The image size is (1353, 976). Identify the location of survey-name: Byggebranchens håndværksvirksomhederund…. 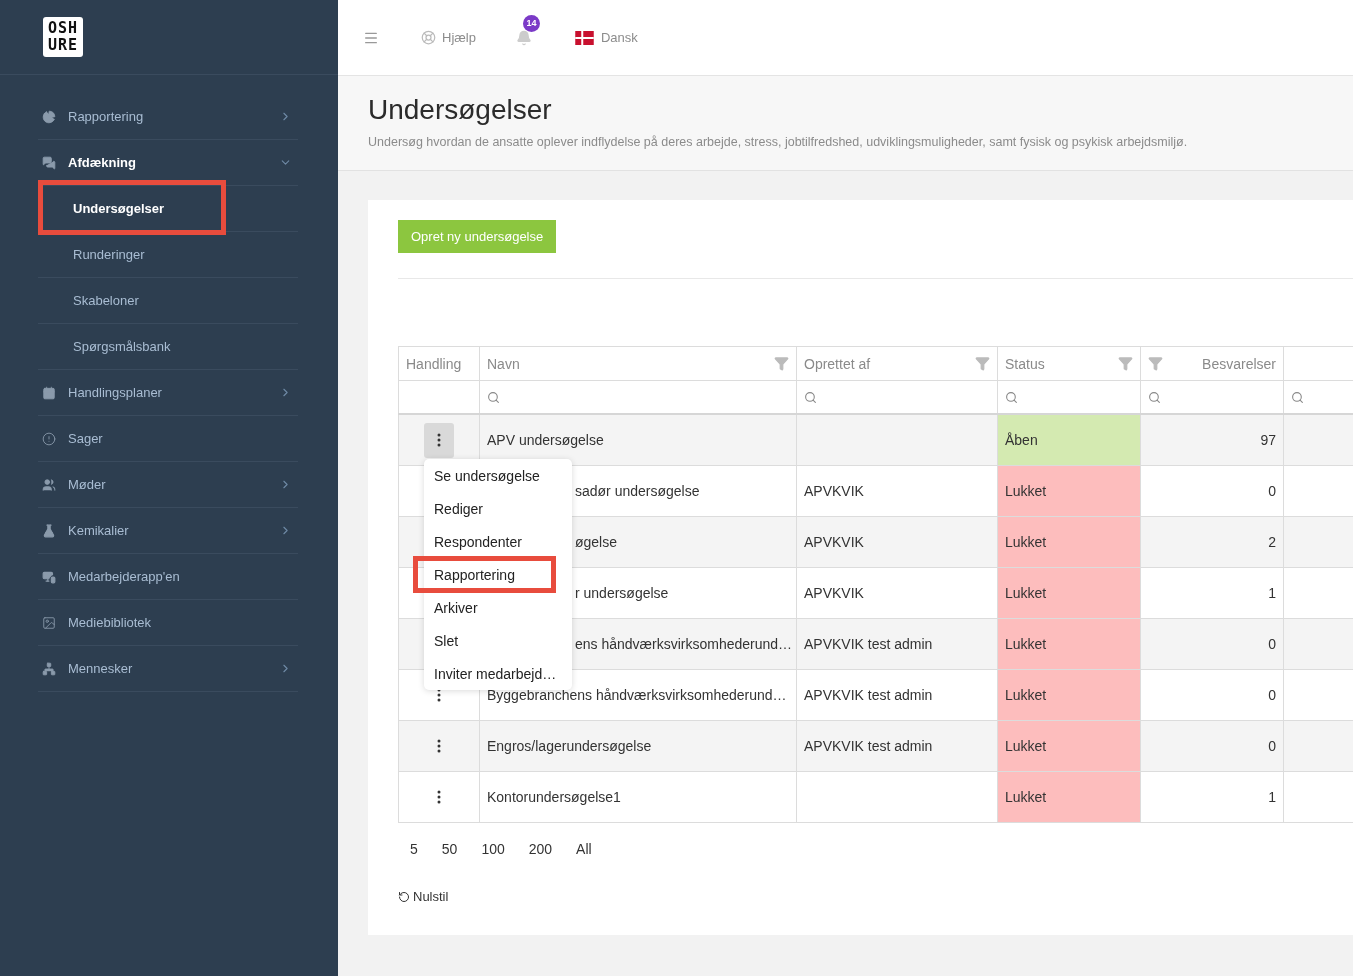
(637, 695).